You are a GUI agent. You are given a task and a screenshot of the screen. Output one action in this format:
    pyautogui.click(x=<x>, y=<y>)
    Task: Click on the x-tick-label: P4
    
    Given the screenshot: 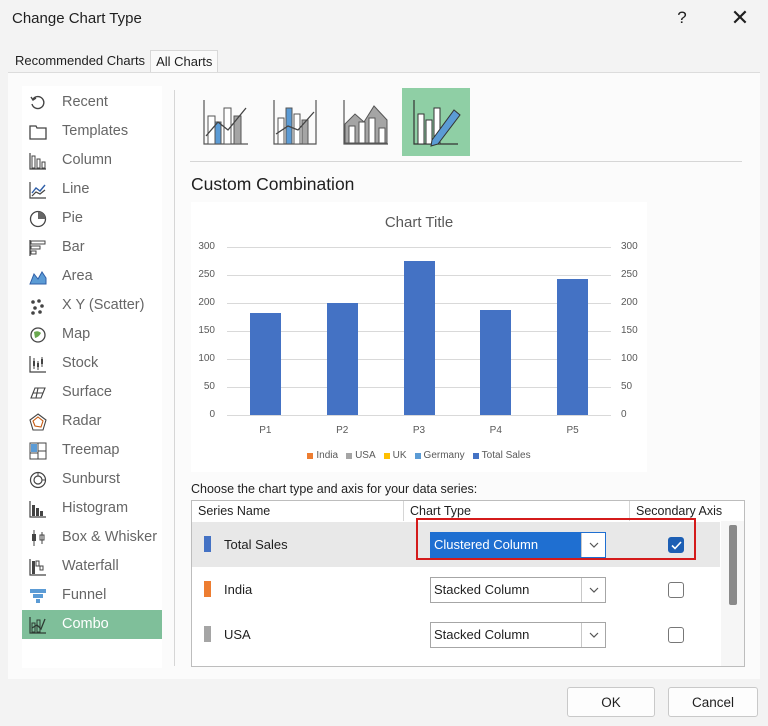 What is the action you would take?
    pyautogui.click(x=495, y=430)
    